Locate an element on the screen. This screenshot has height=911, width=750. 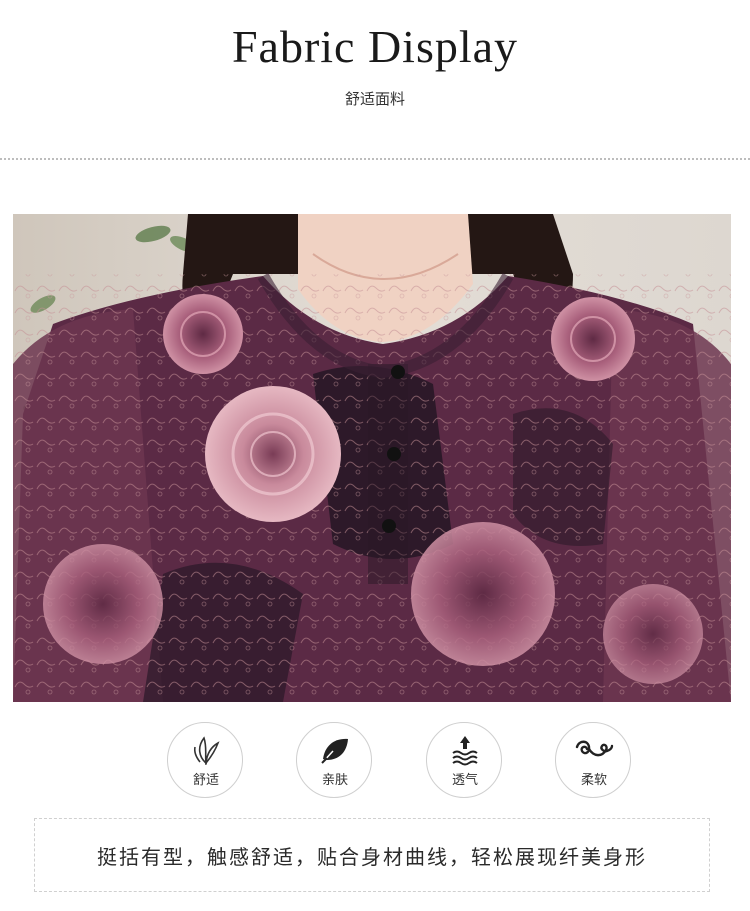
feature-breathable: 透气 is located at coordinates (464, 760).